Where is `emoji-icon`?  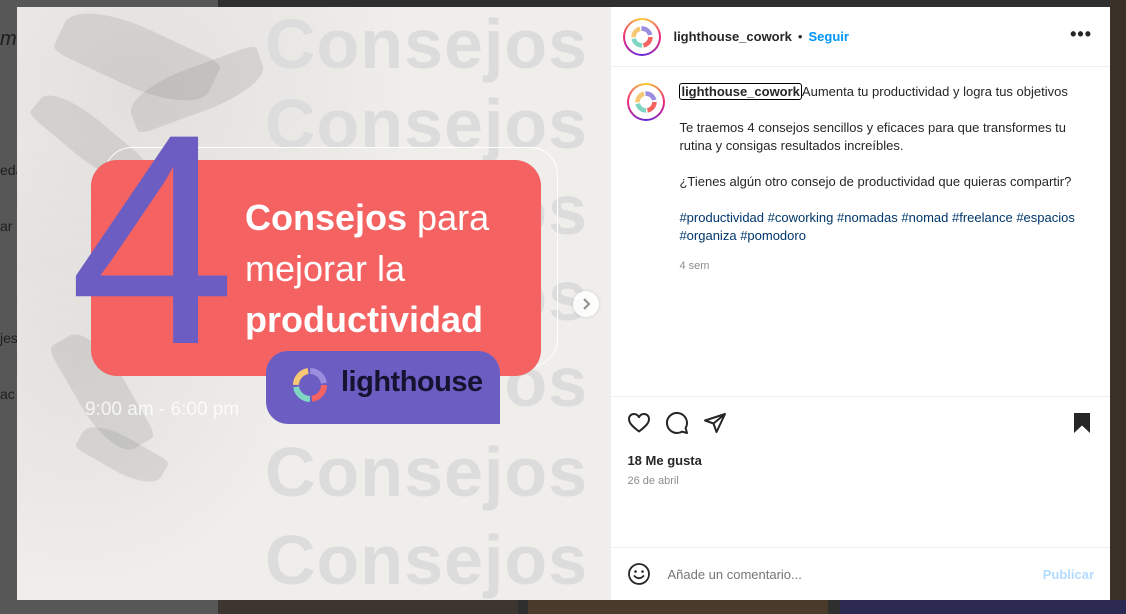
emoji-icon is located at coordinates (639, 574).